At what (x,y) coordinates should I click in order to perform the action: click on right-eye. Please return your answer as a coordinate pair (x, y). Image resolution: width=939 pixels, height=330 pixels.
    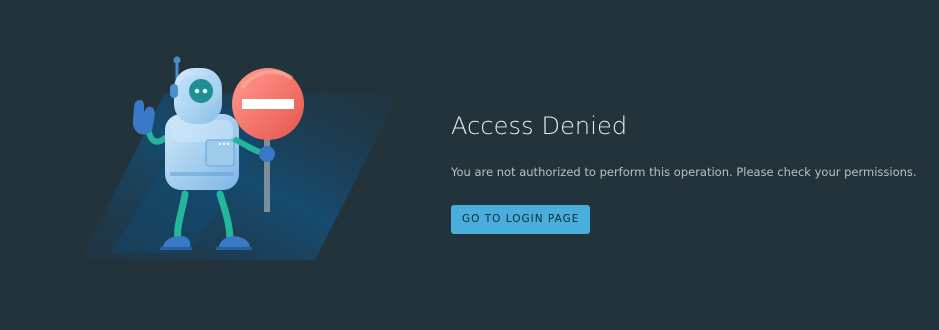
    Looking at the image, I should click on (205, 91).